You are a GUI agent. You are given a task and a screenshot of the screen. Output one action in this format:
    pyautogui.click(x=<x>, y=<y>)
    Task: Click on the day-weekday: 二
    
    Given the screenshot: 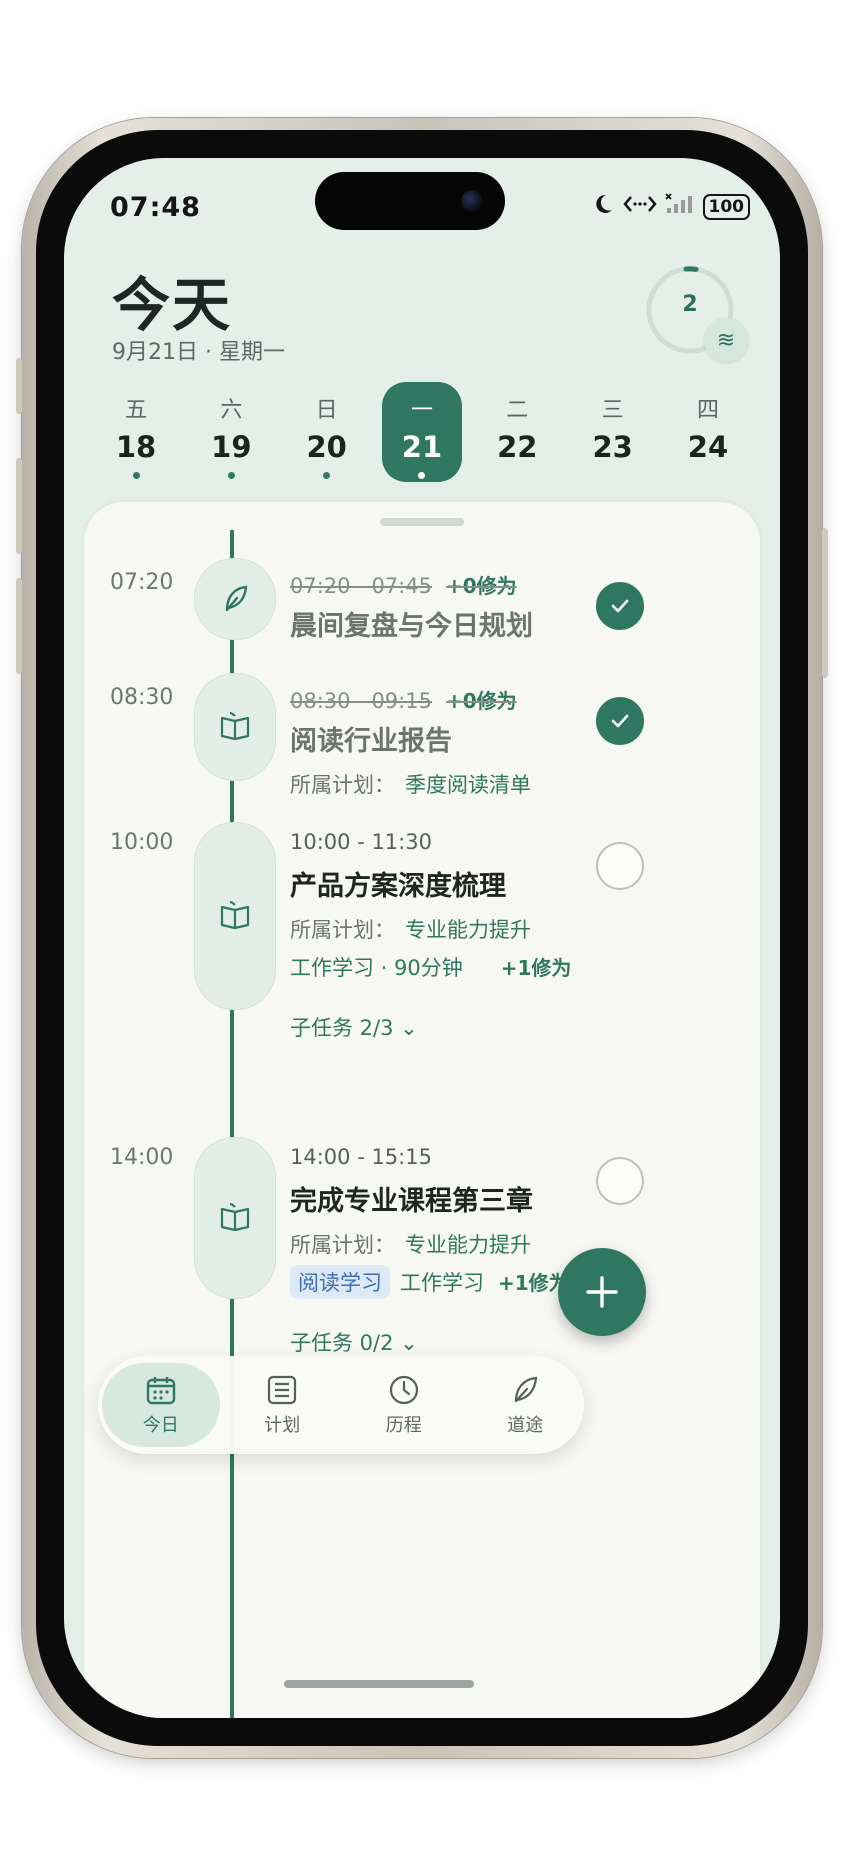 What is the action you would take?
    pyautogui.click(x=517, y=410)
    